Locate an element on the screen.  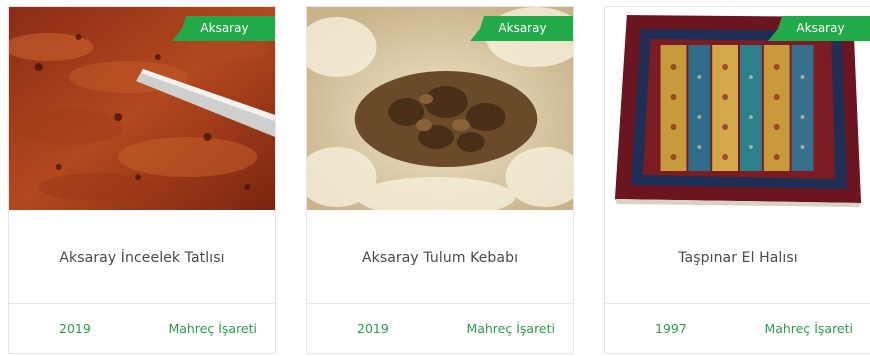
registration-year: 1997 is located at coordinates (671, 328).